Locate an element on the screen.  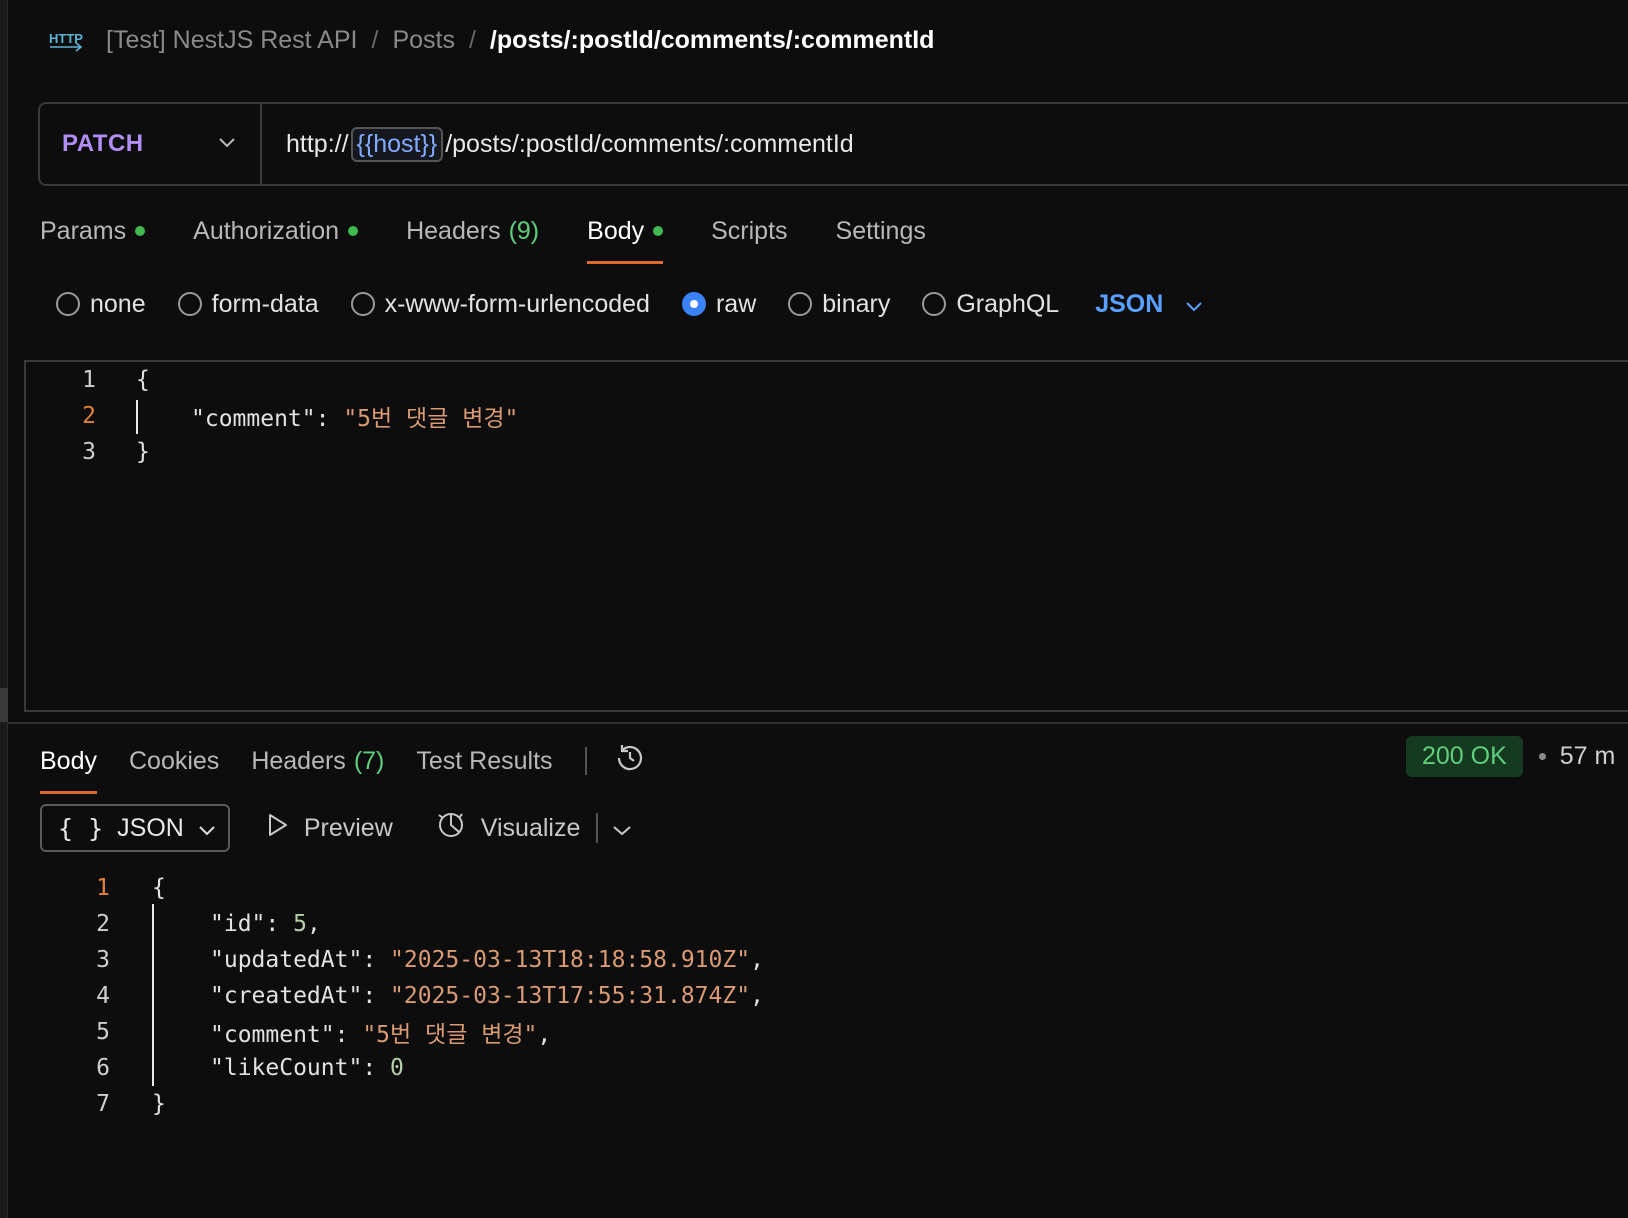
response-time: 57 m is located at coordinates (1588, 756).